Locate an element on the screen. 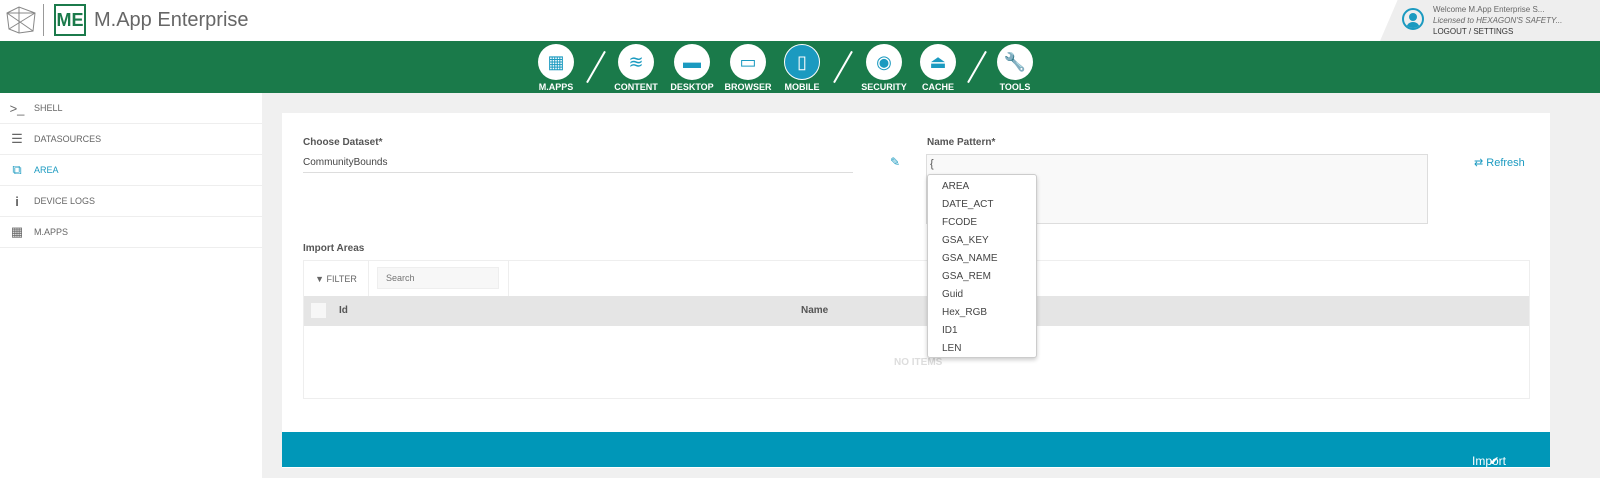 Image resolution: width=1600 pixels, height=478 pixels. empty-message: NO ITEMS is located at coordinates (918, 362).